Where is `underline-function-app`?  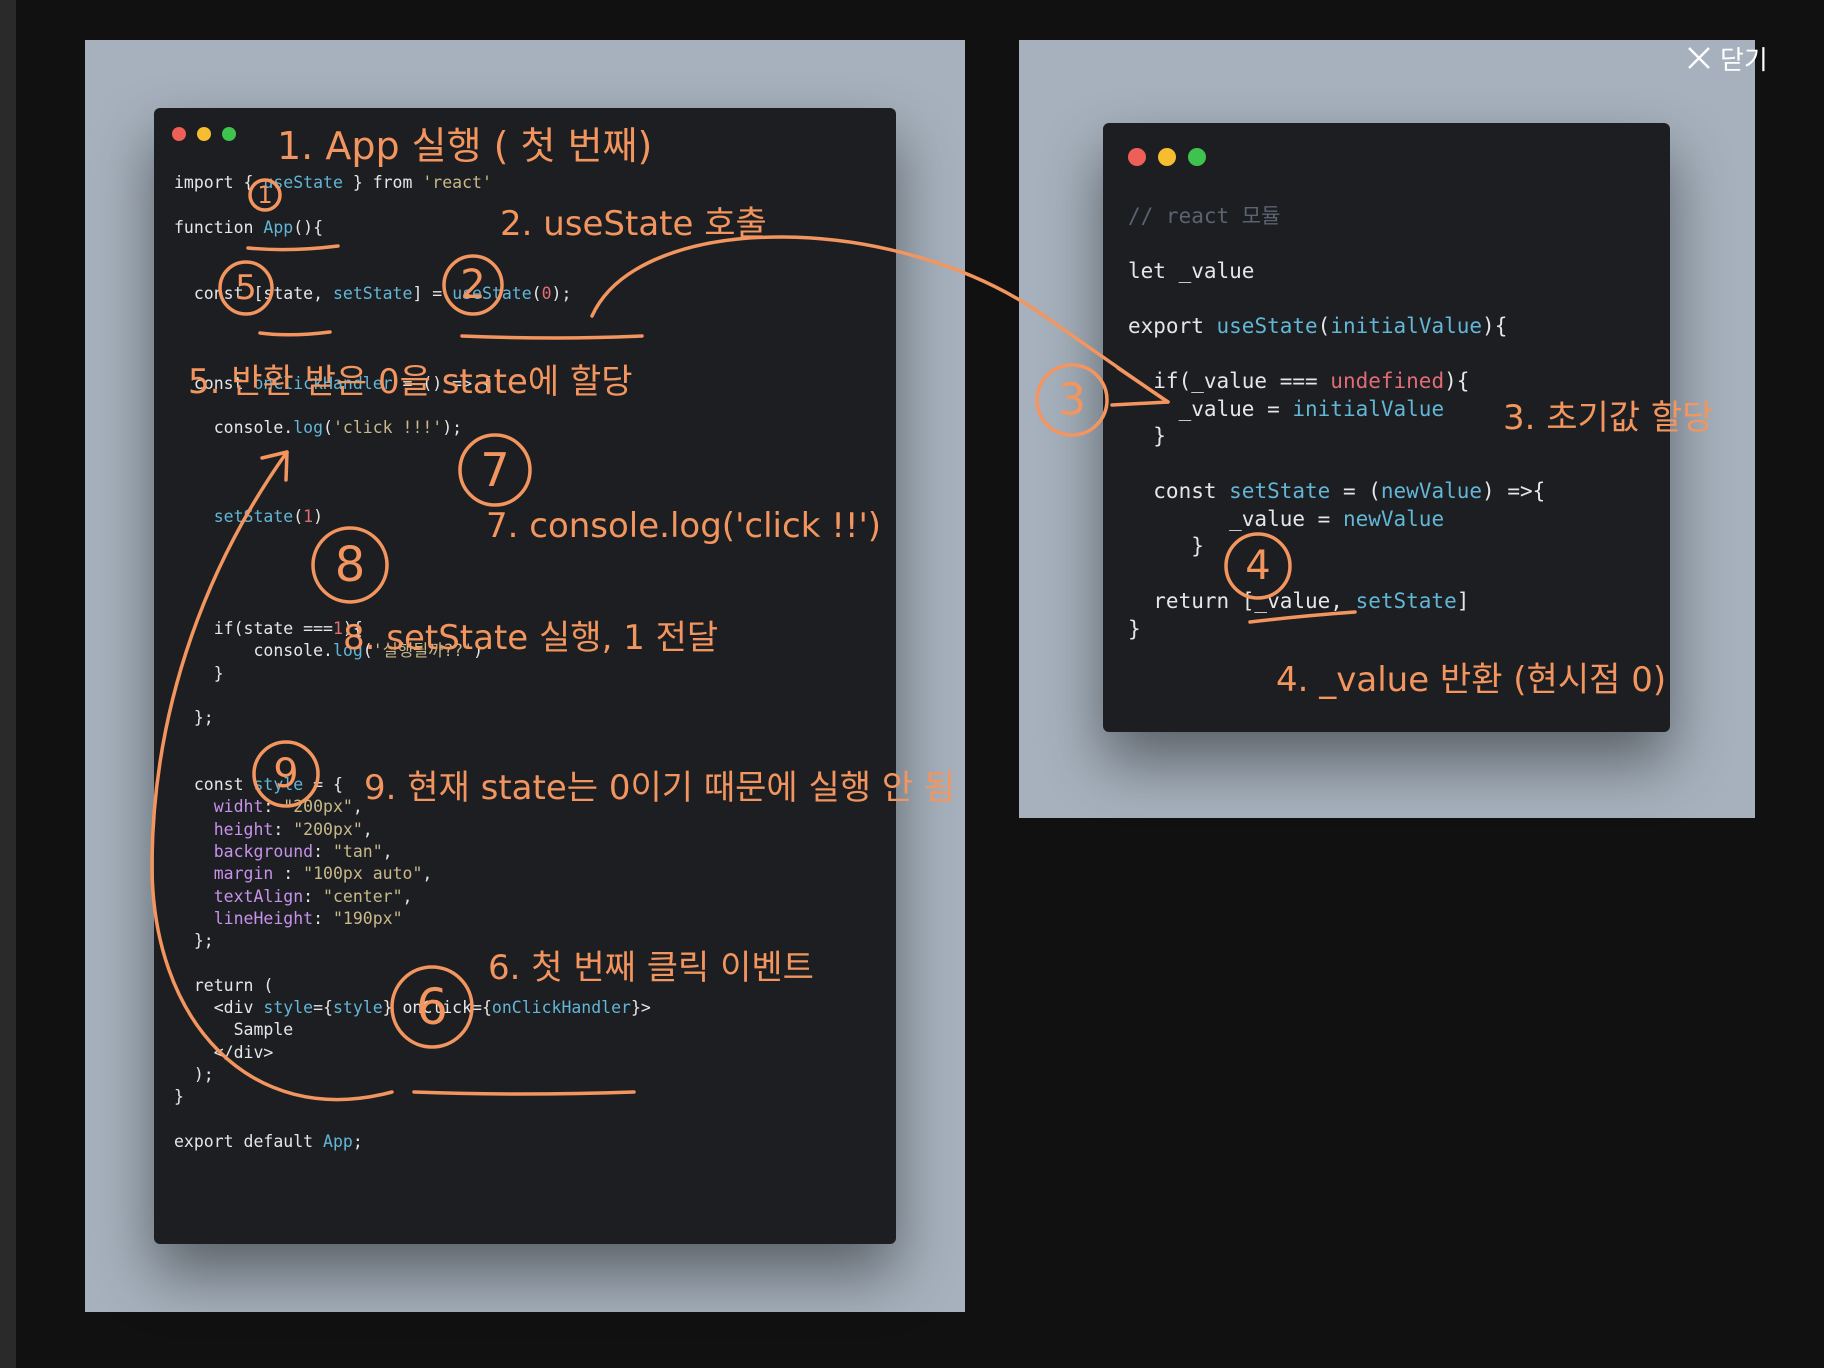 underline-function-app is located at coordinates (293, 248).